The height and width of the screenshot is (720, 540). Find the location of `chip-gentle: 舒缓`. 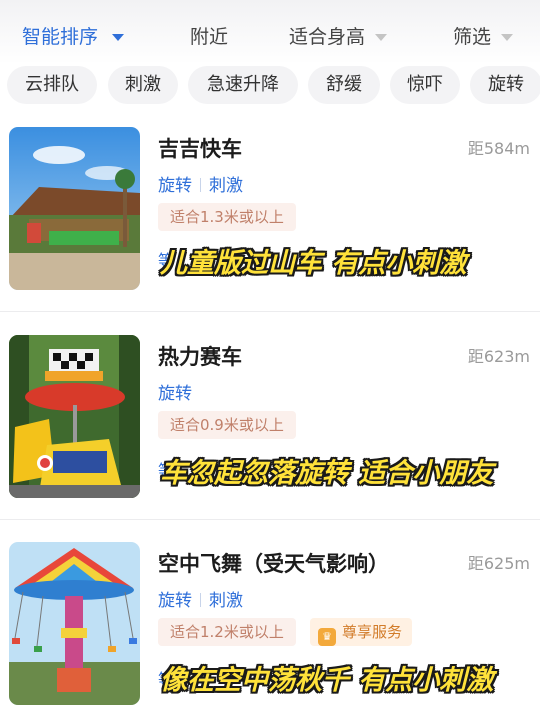

chip-gentle: 舒缓 is located at coordinates (344, 85).